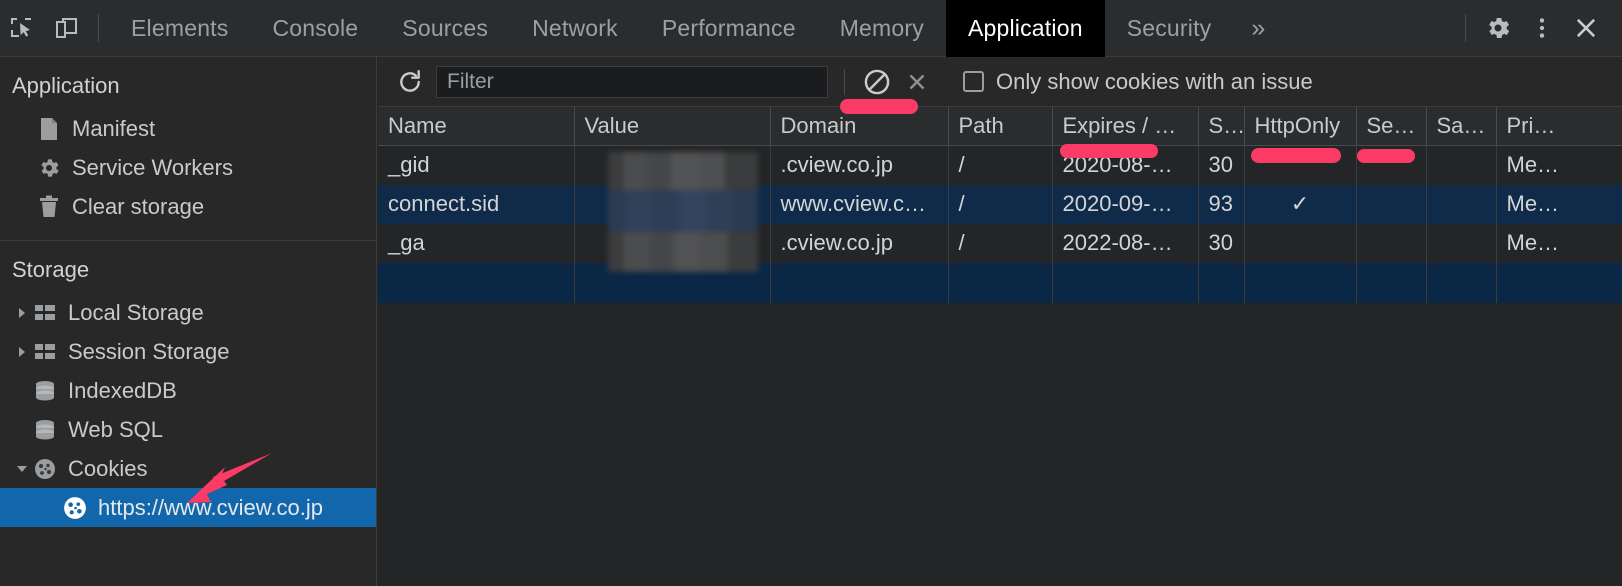 The width and height of the screenshot is (1622, 586). I want to click on toolbar-divider-right, so click(1465, 28).